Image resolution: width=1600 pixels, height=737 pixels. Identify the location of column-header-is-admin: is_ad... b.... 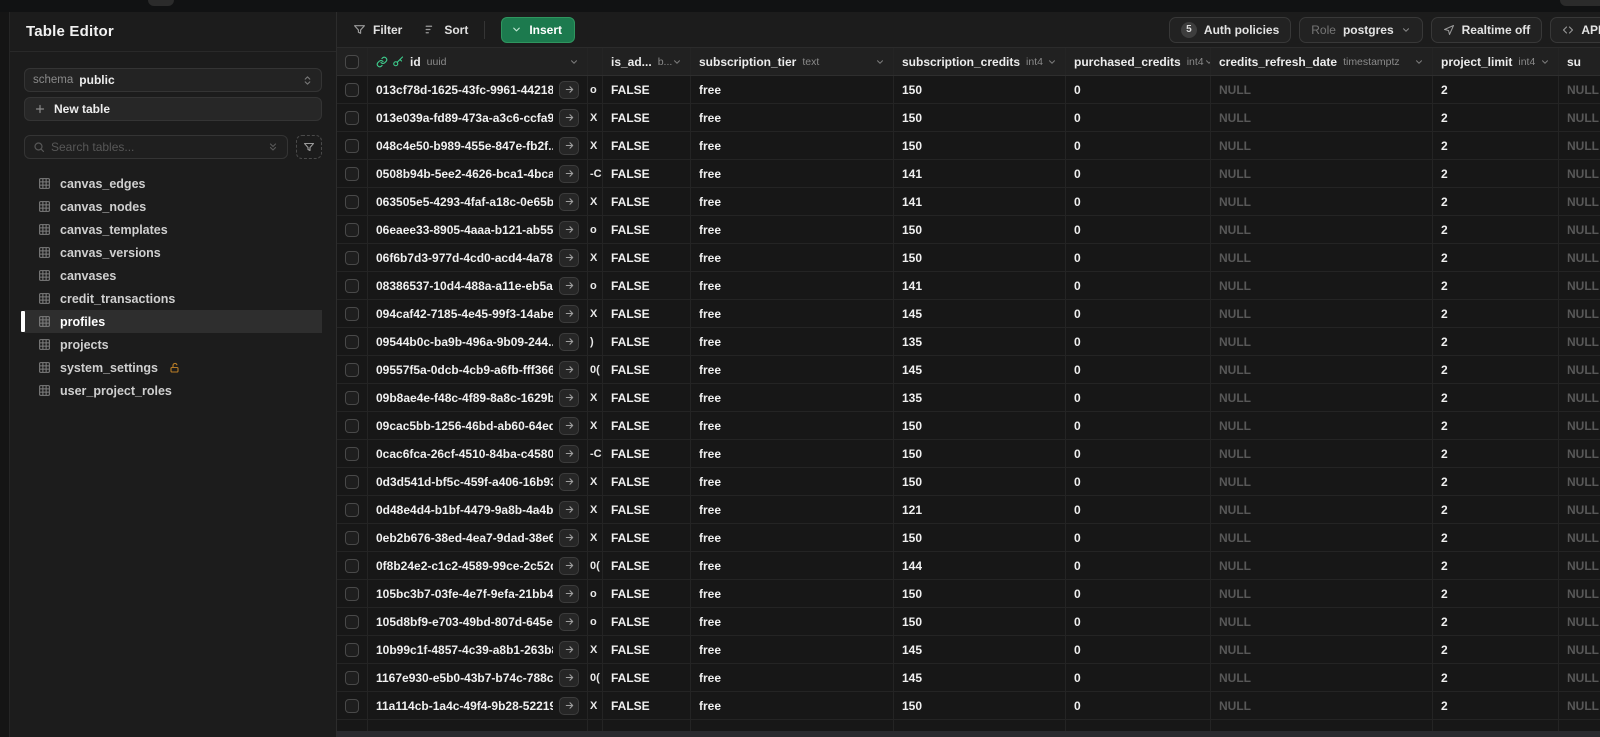
(647, 61).